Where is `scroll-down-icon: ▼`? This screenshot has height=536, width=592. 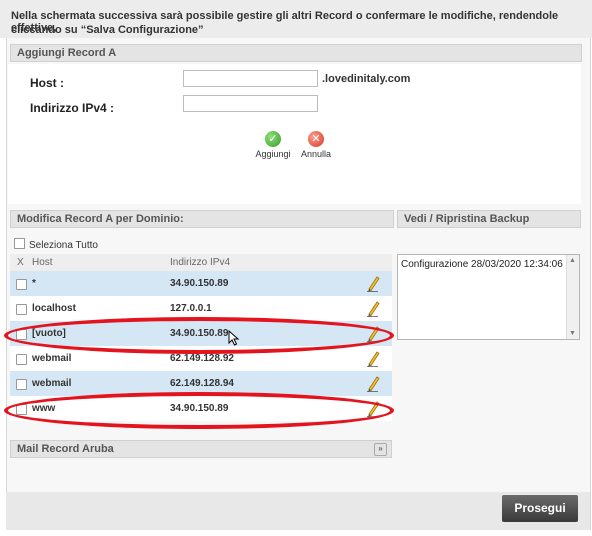 scroll-down-icon: ▼ is located at coordinates (572, 333).